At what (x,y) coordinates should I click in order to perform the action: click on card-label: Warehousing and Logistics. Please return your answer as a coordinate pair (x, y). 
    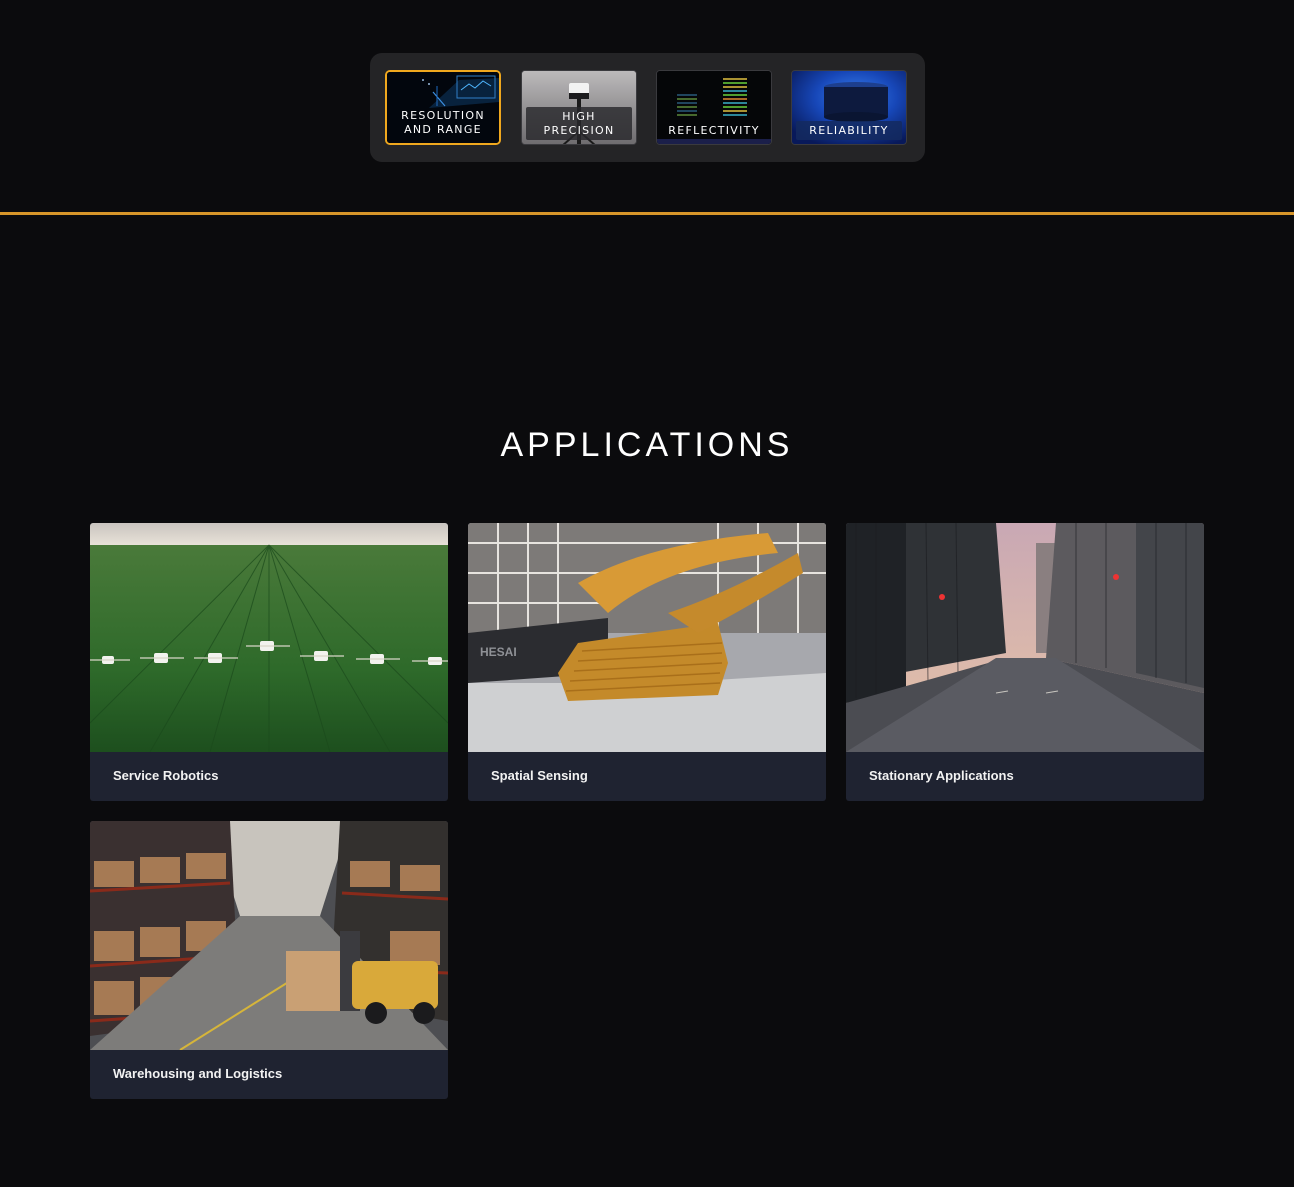
    Looking at the image, I should click on (198, 1073).